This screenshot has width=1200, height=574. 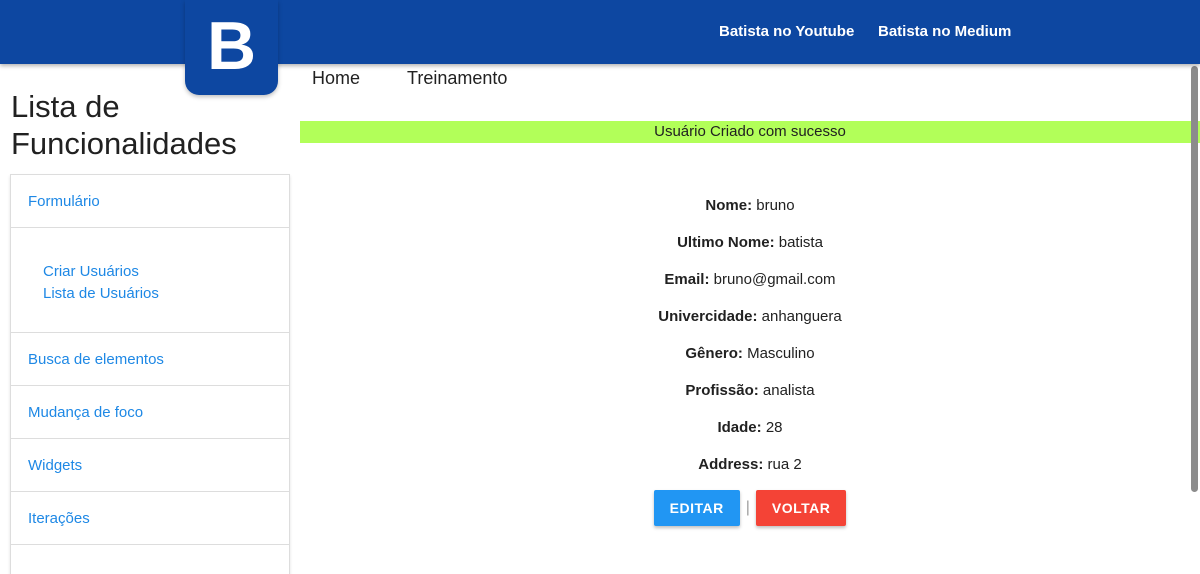 I want to click on sidebar-item-busca-elementos: Busca de elementos, so click(x=150, y=359).